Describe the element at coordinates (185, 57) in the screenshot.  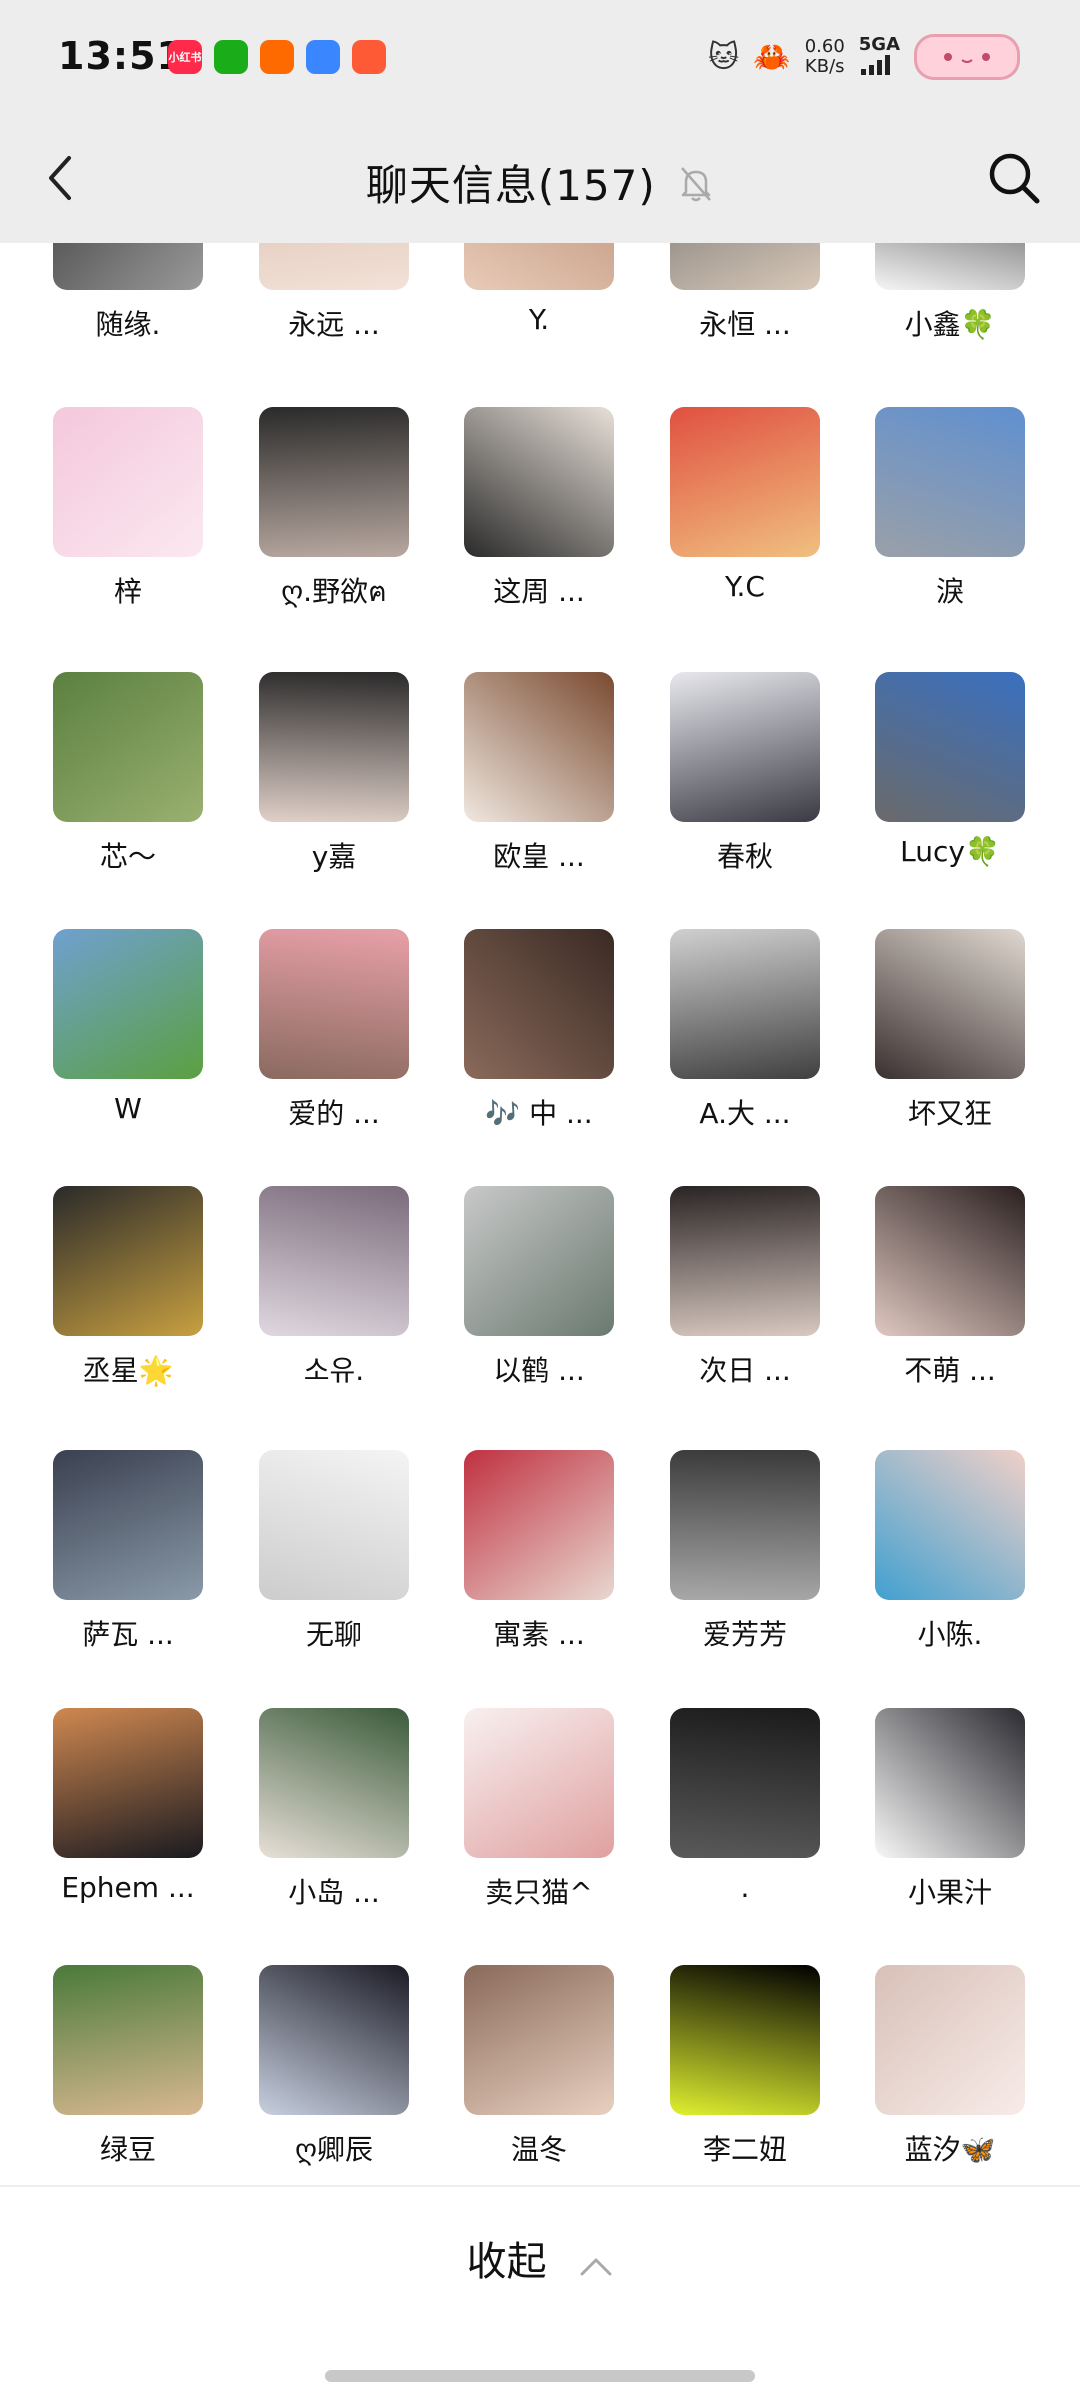
I see `xiaohongshu-icon: 小红书` at that location.